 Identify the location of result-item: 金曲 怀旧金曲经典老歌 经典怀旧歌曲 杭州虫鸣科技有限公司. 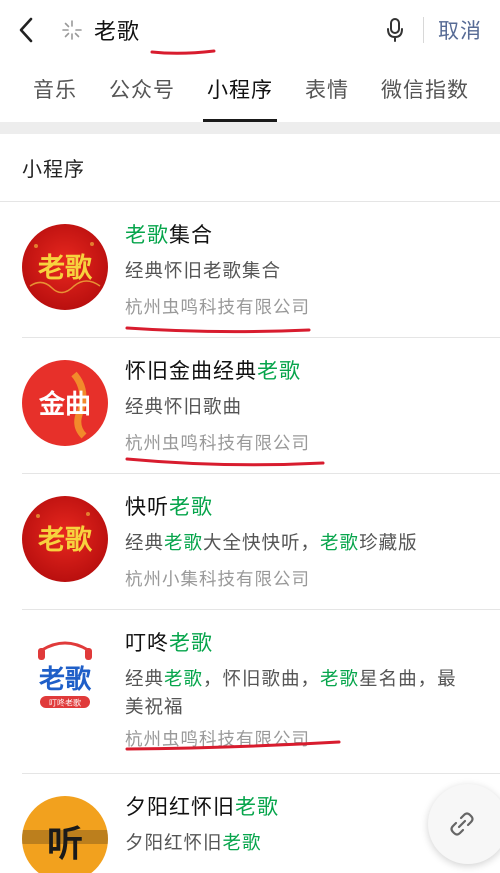
(261, 406).